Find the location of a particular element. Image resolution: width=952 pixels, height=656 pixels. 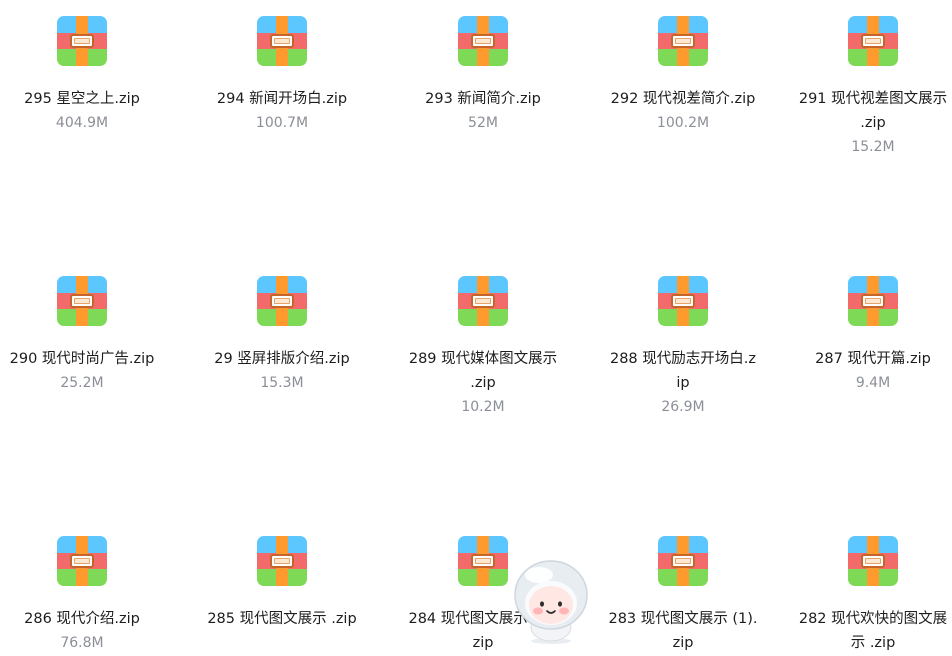

file-name: 286 现代介绍.zip is located at coordinates (82, 619).